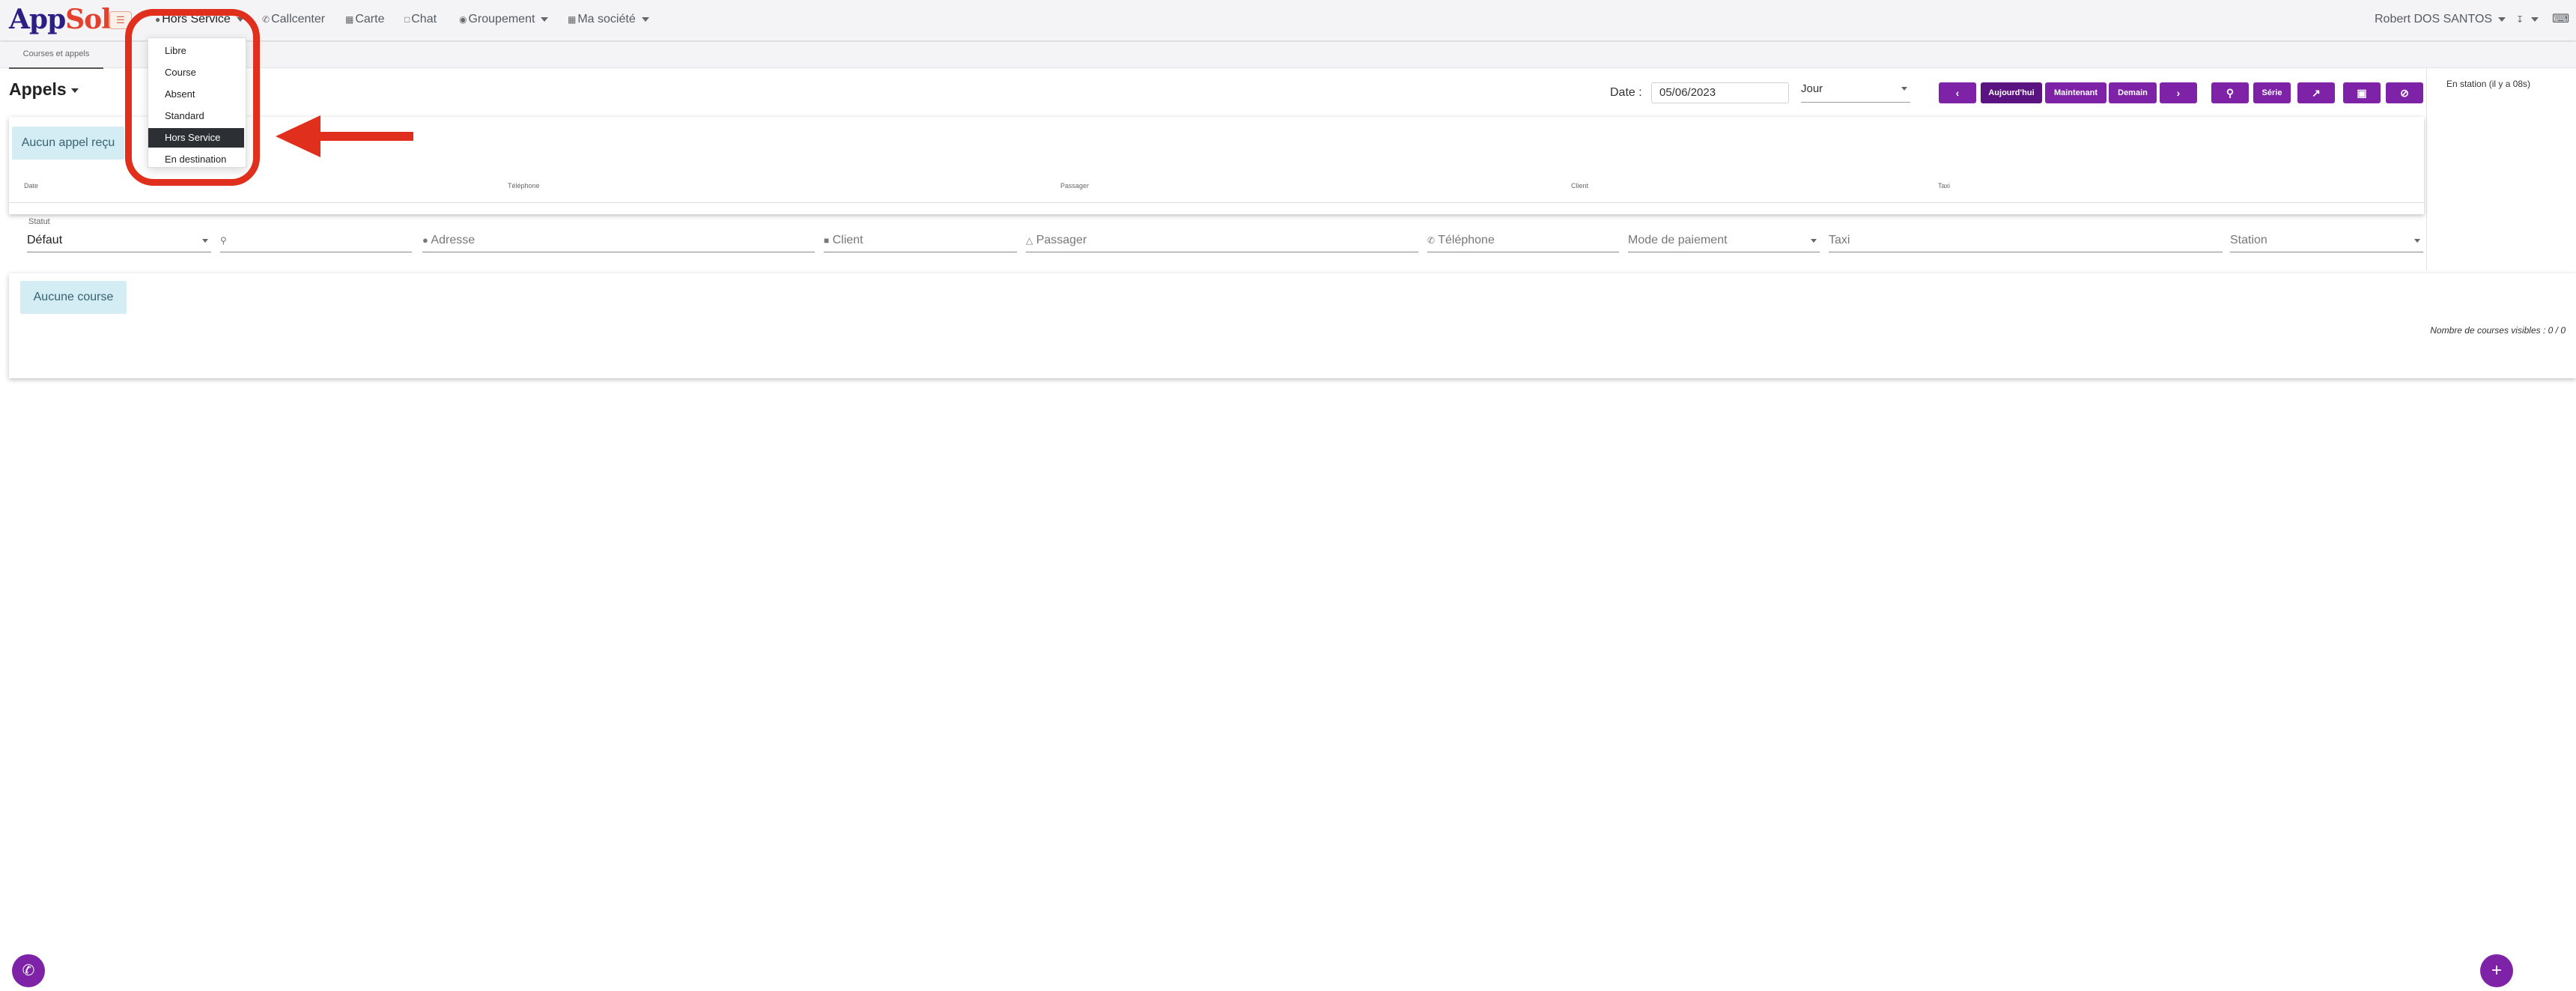  Describe the element at coordinates (1222, 241) in the screenshot. I see `passager-field: △ Passager` at that location.